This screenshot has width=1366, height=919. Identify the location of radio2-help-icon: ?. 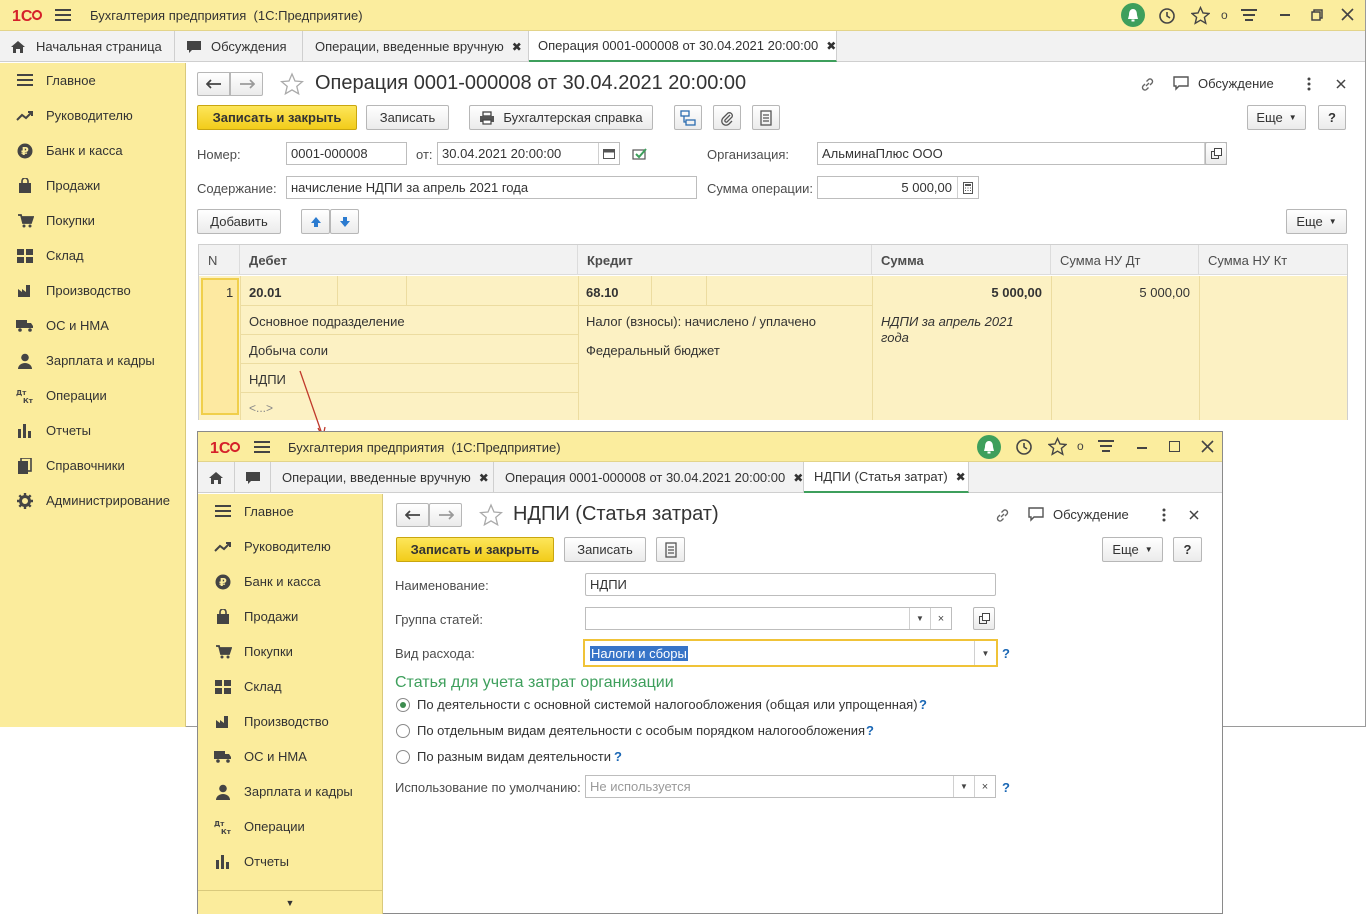
(870, 730).